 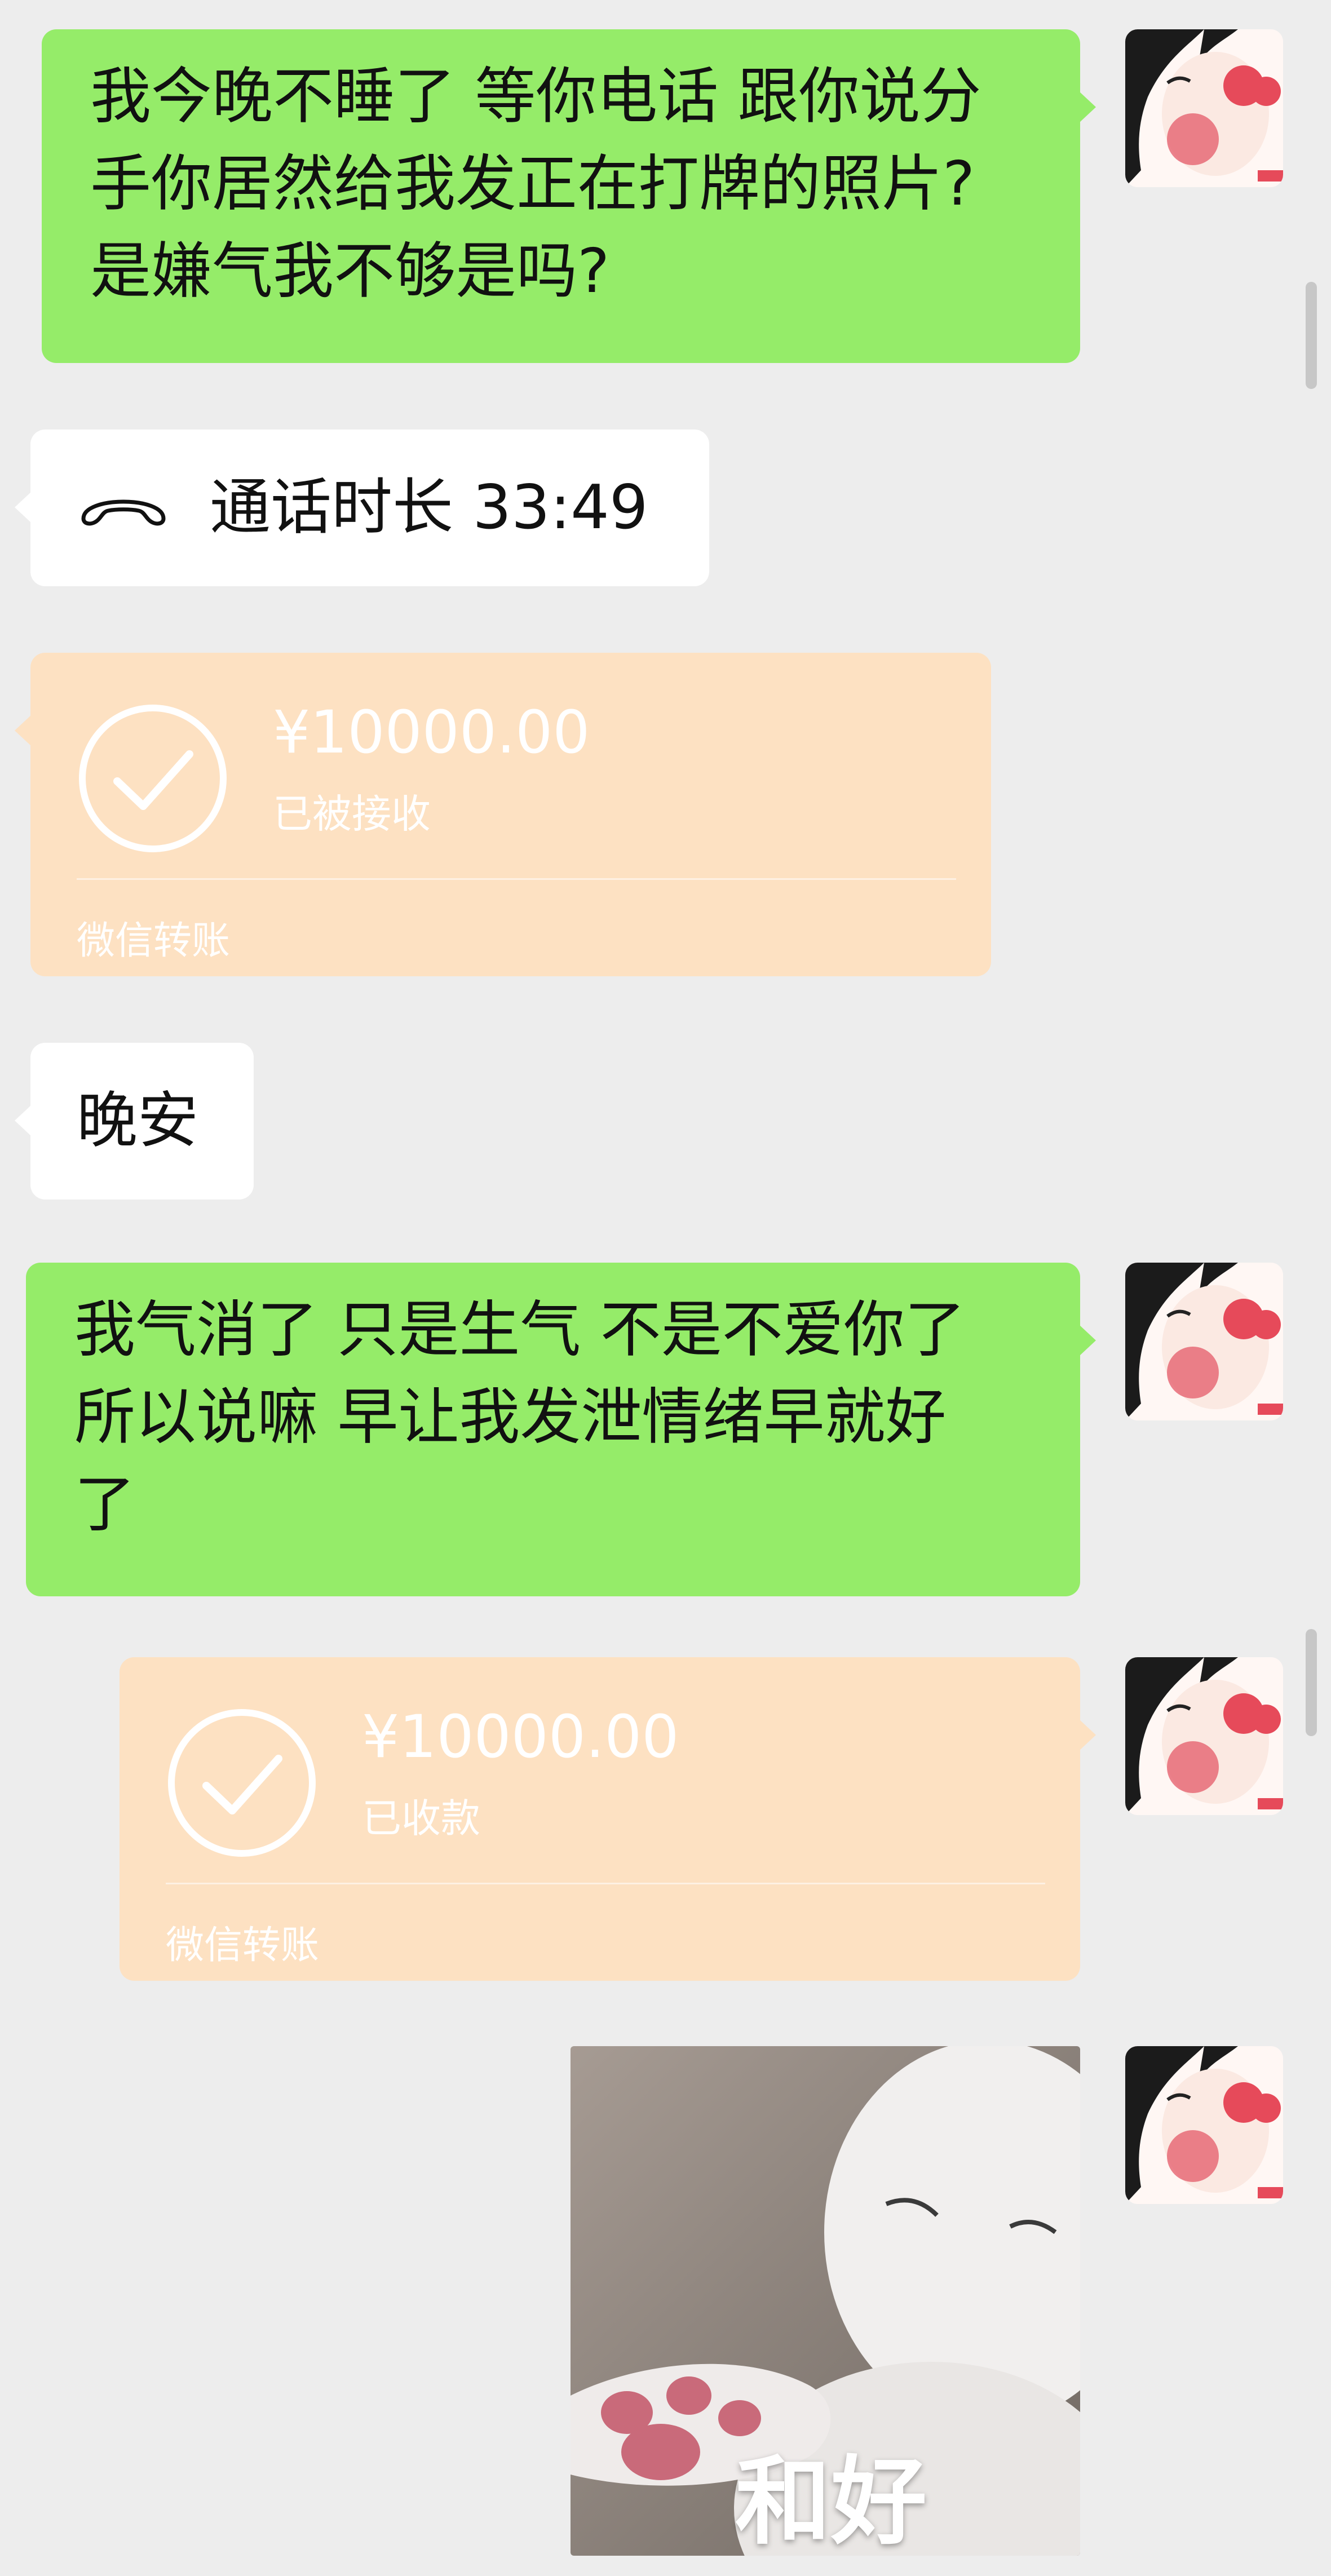 I want to click on message-bubble-received: 晚安, so click(x=135, y=1121).